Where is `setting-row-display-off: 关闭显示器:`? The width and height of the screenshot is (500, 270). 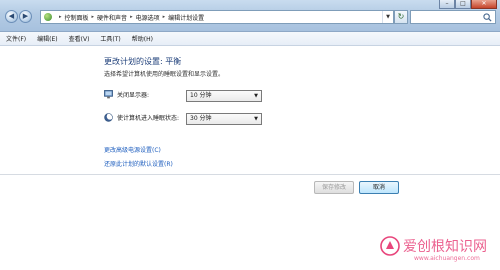
setting-row-display-off: 关闭显示器: is located at coordinates (148, 94).